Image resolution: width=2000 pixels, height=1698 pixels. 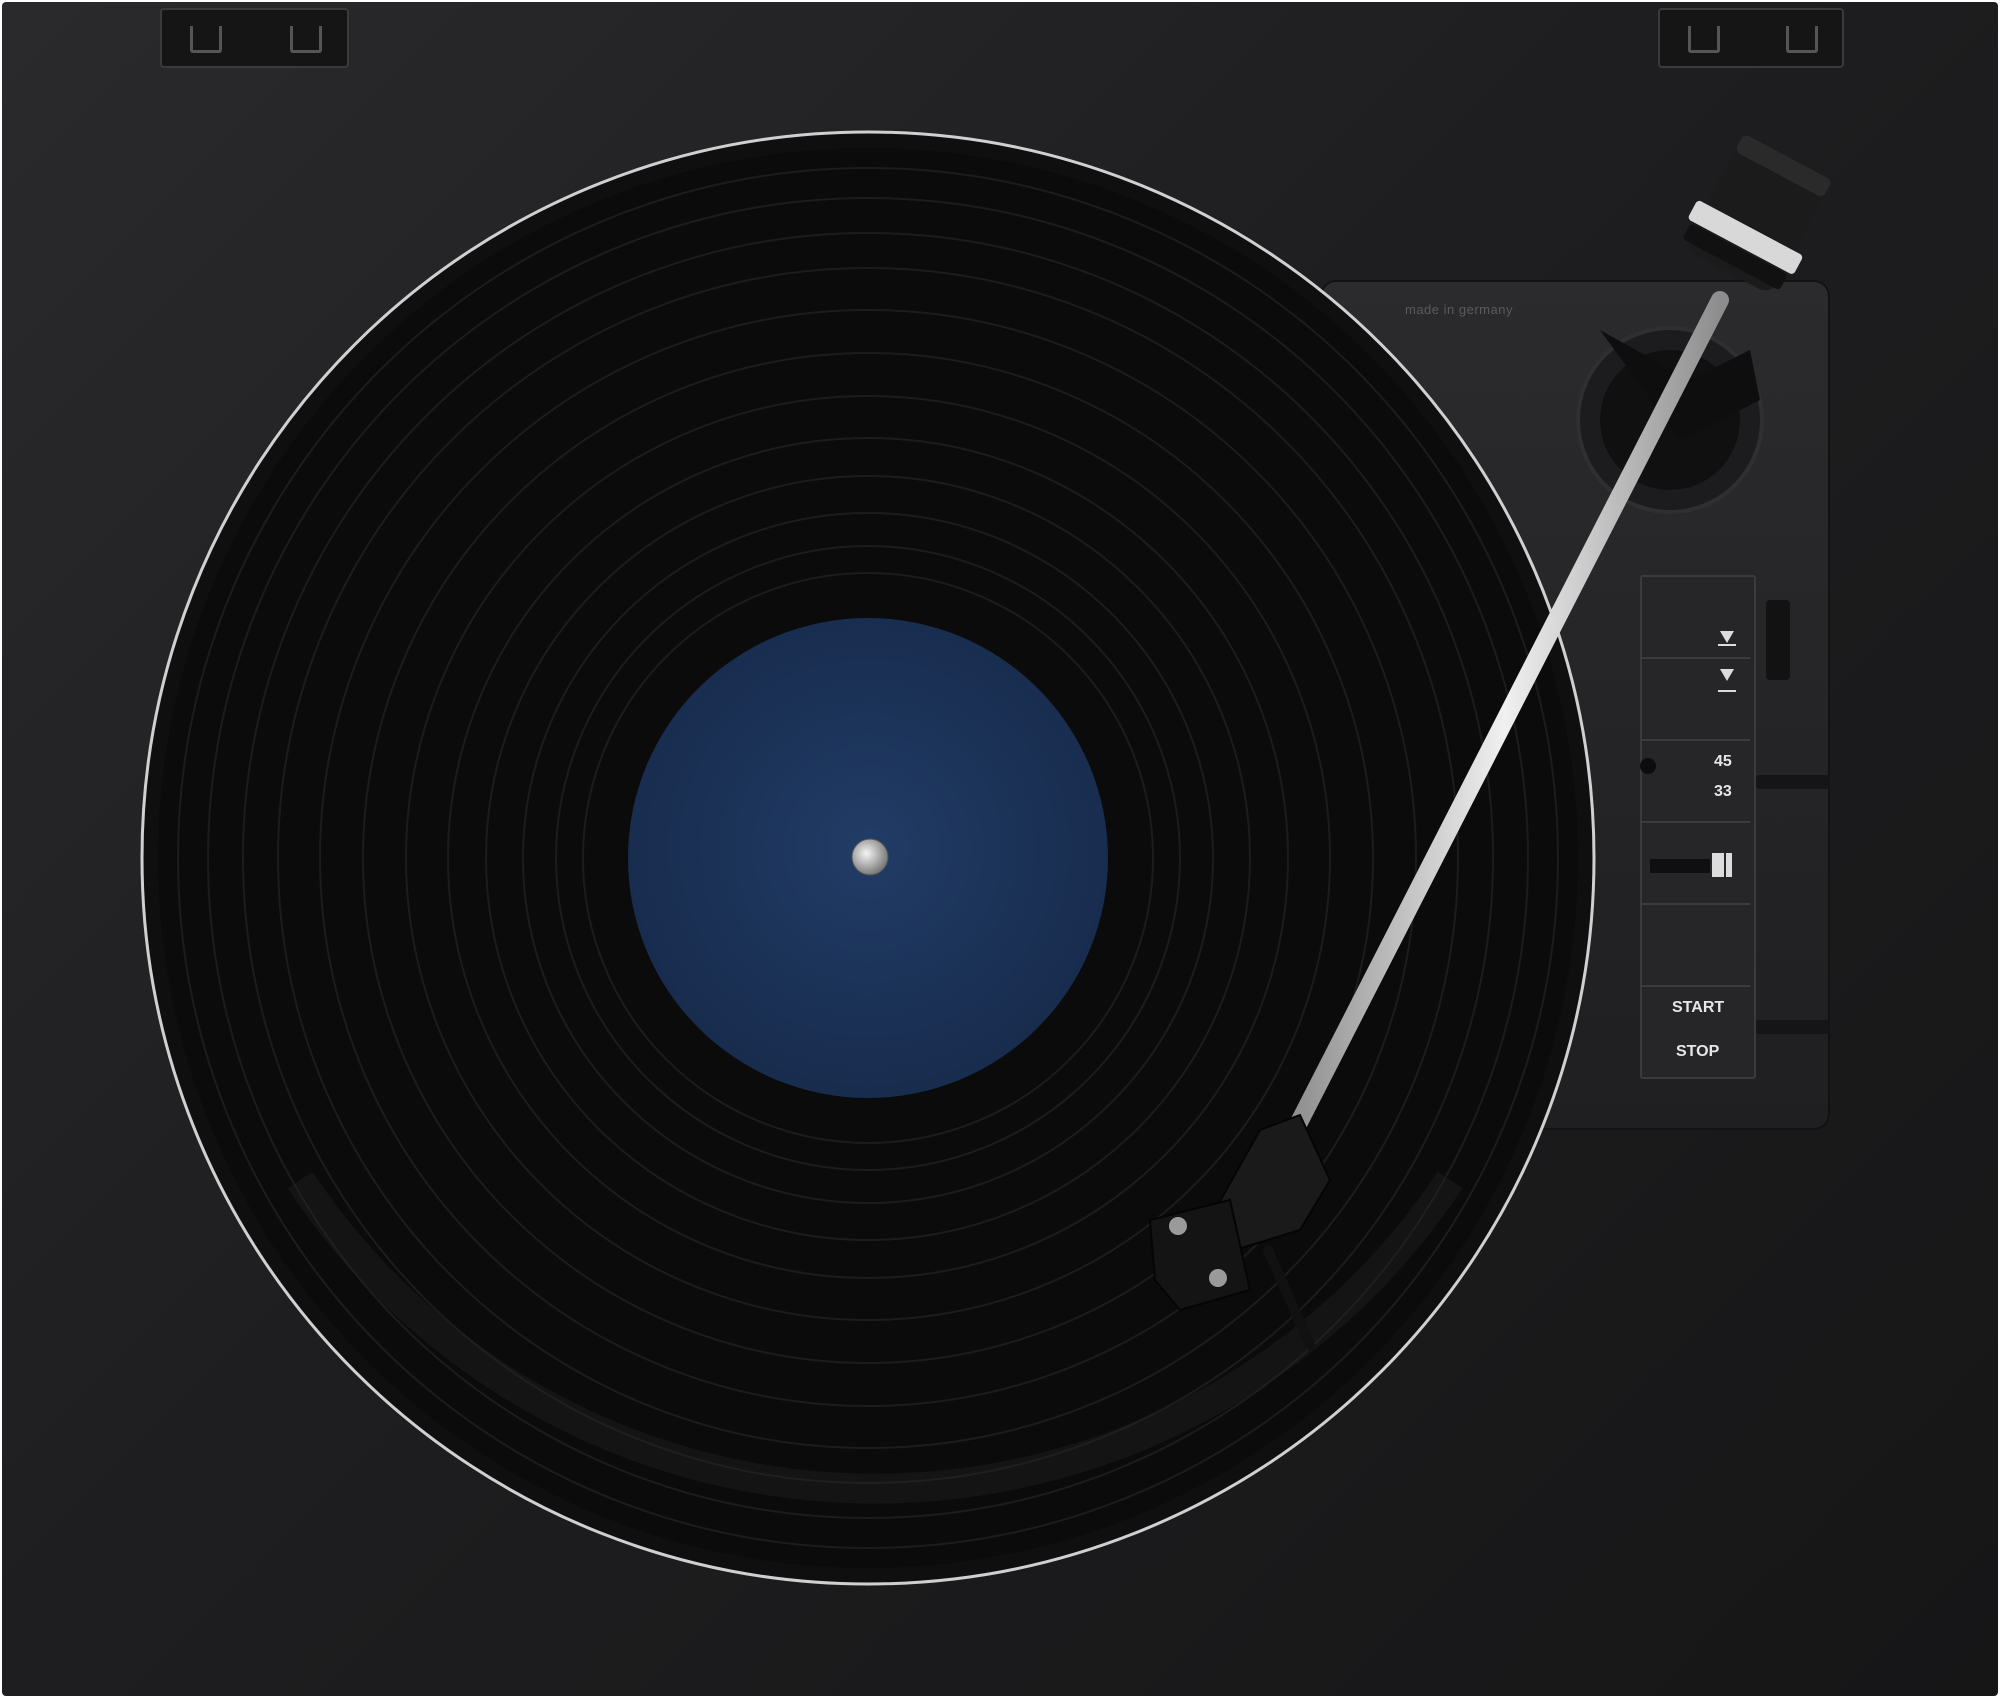 I want to click on counterweight, so click(x=1757, y=214).